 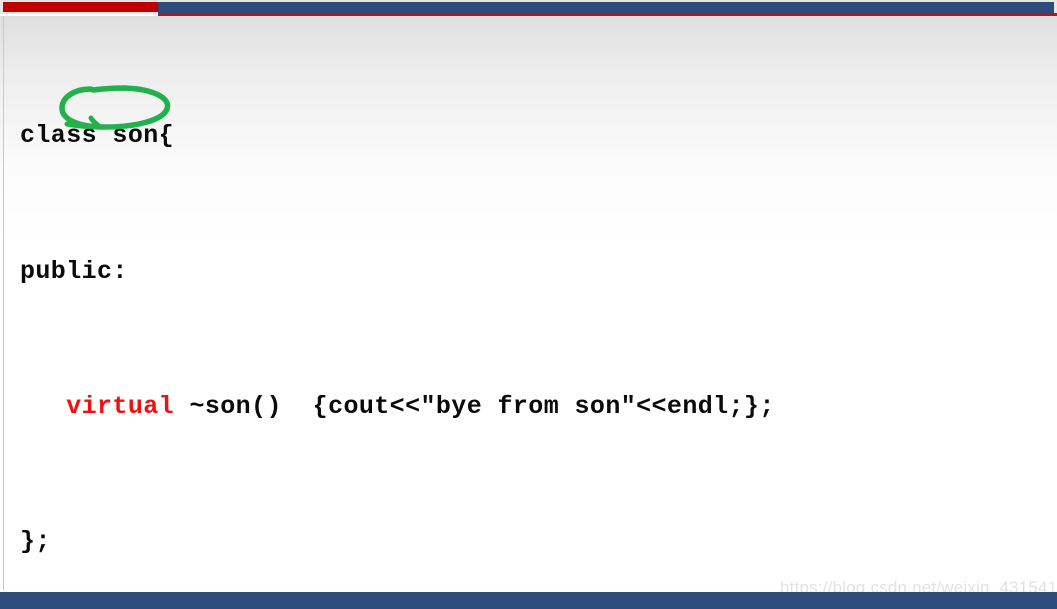 I want to click on top-decoration-bar, so click(x=528, y=7).